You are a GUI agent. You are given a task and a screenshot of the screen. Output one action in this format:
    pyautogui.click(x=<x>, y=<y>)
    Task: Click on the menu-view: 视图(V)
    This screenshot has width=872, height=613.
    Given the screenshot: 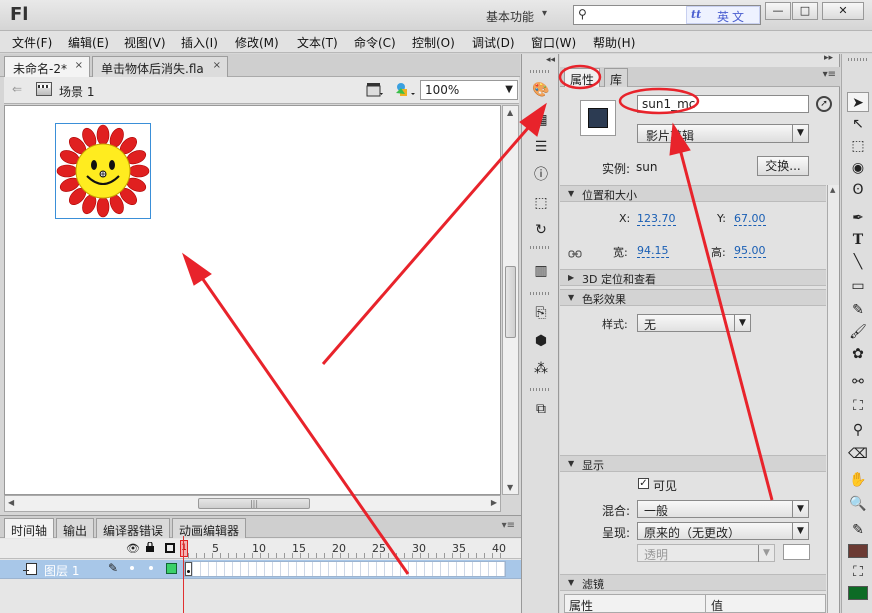 What is the action you would take?
    pyautogui.click(x=145, y=42)
    